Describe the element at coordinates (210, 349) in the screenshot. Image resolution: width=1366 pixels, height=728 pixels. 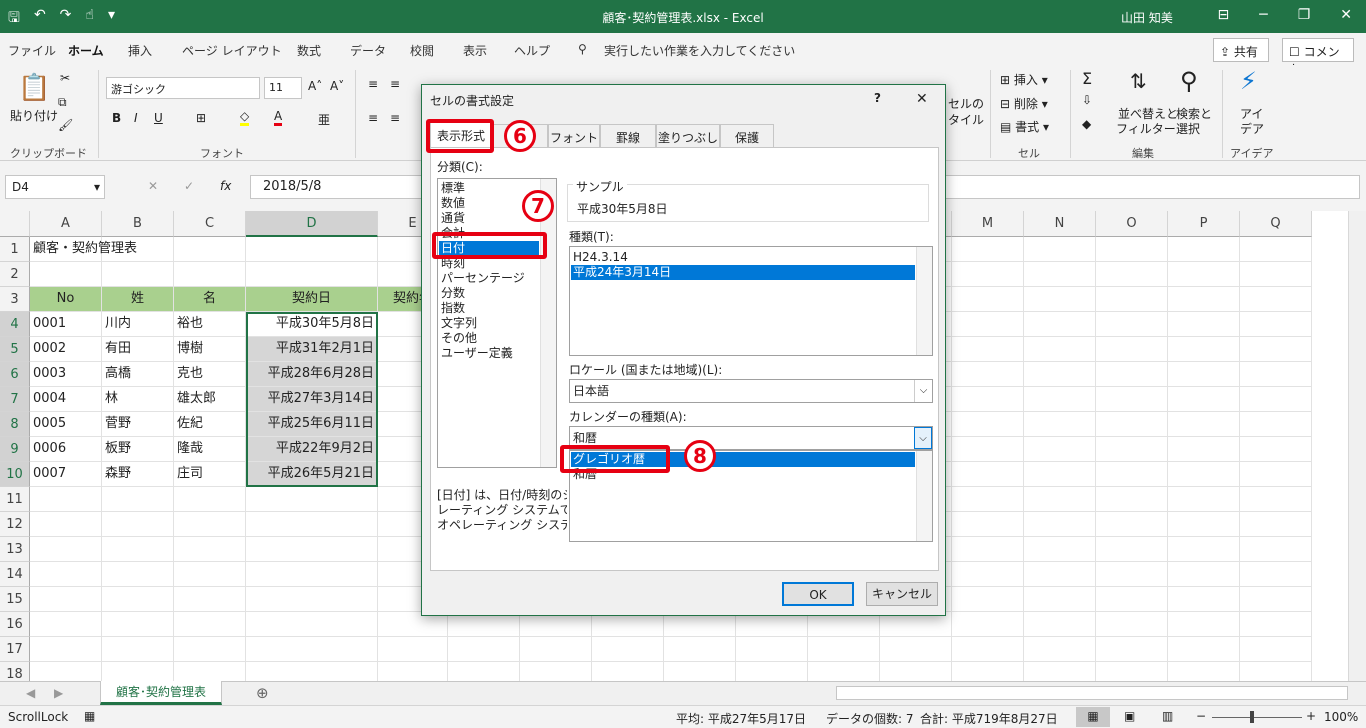
I see `data-cell: 博樹` at that location.